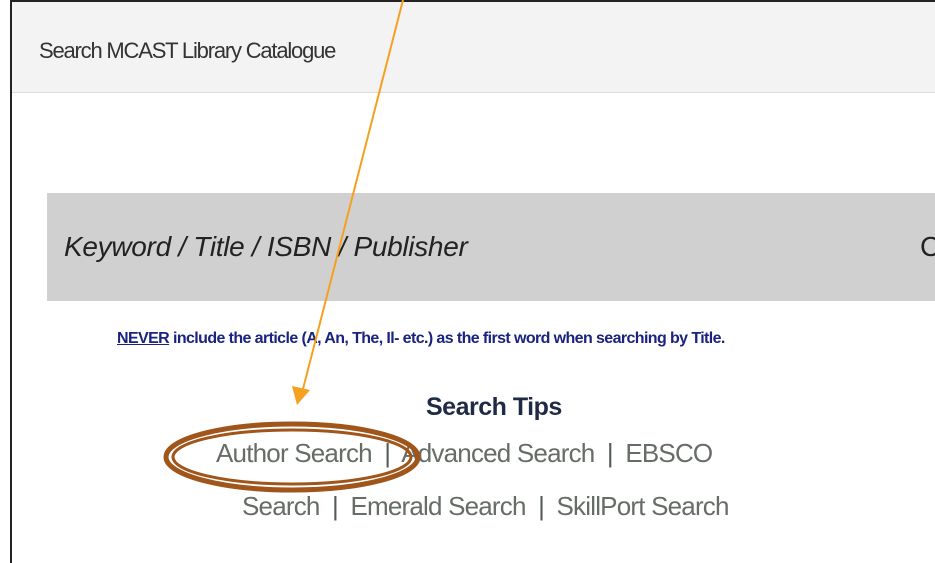 This screenshot has width=935, height=563. What do you see at coordinates (643, 506) in the screenshot?
I see `skillport-search-link: SkillPort Search` at bounding box center [643, 506].